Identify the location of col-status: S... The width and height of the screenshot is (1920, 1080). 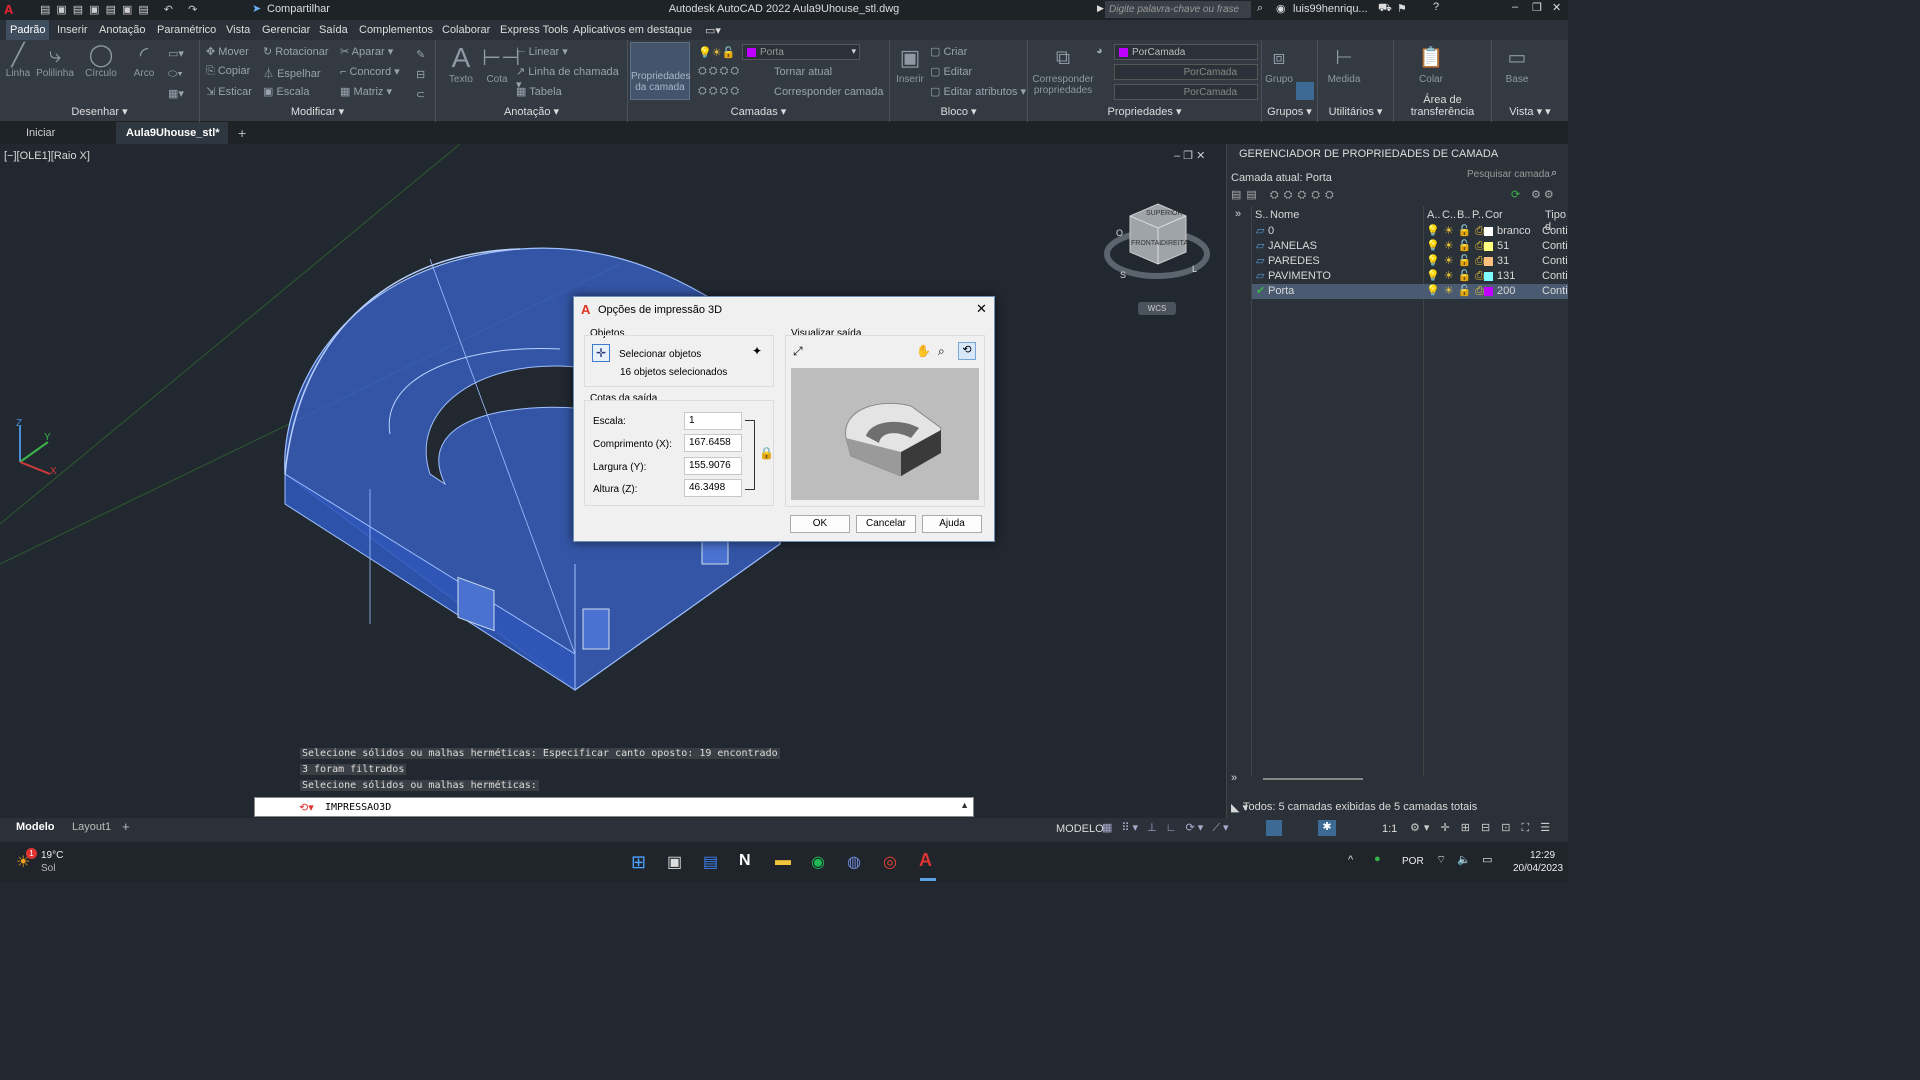
(1261, 215).